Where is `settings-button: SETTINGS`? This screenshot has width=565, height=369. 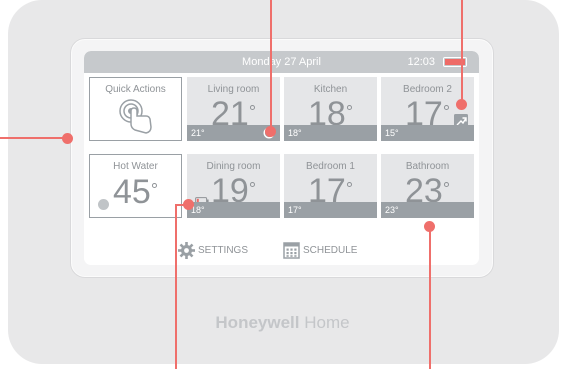 settings-button: SETTINGS is located at coordinates (223, 251).